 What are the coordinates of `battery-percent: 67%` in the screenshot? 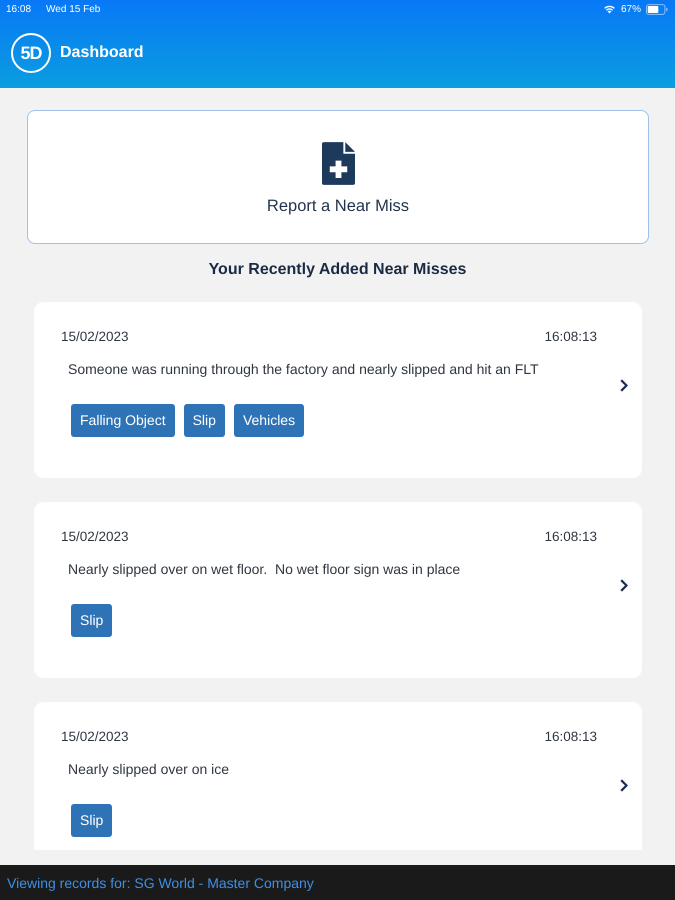 It's located at (630, 9).